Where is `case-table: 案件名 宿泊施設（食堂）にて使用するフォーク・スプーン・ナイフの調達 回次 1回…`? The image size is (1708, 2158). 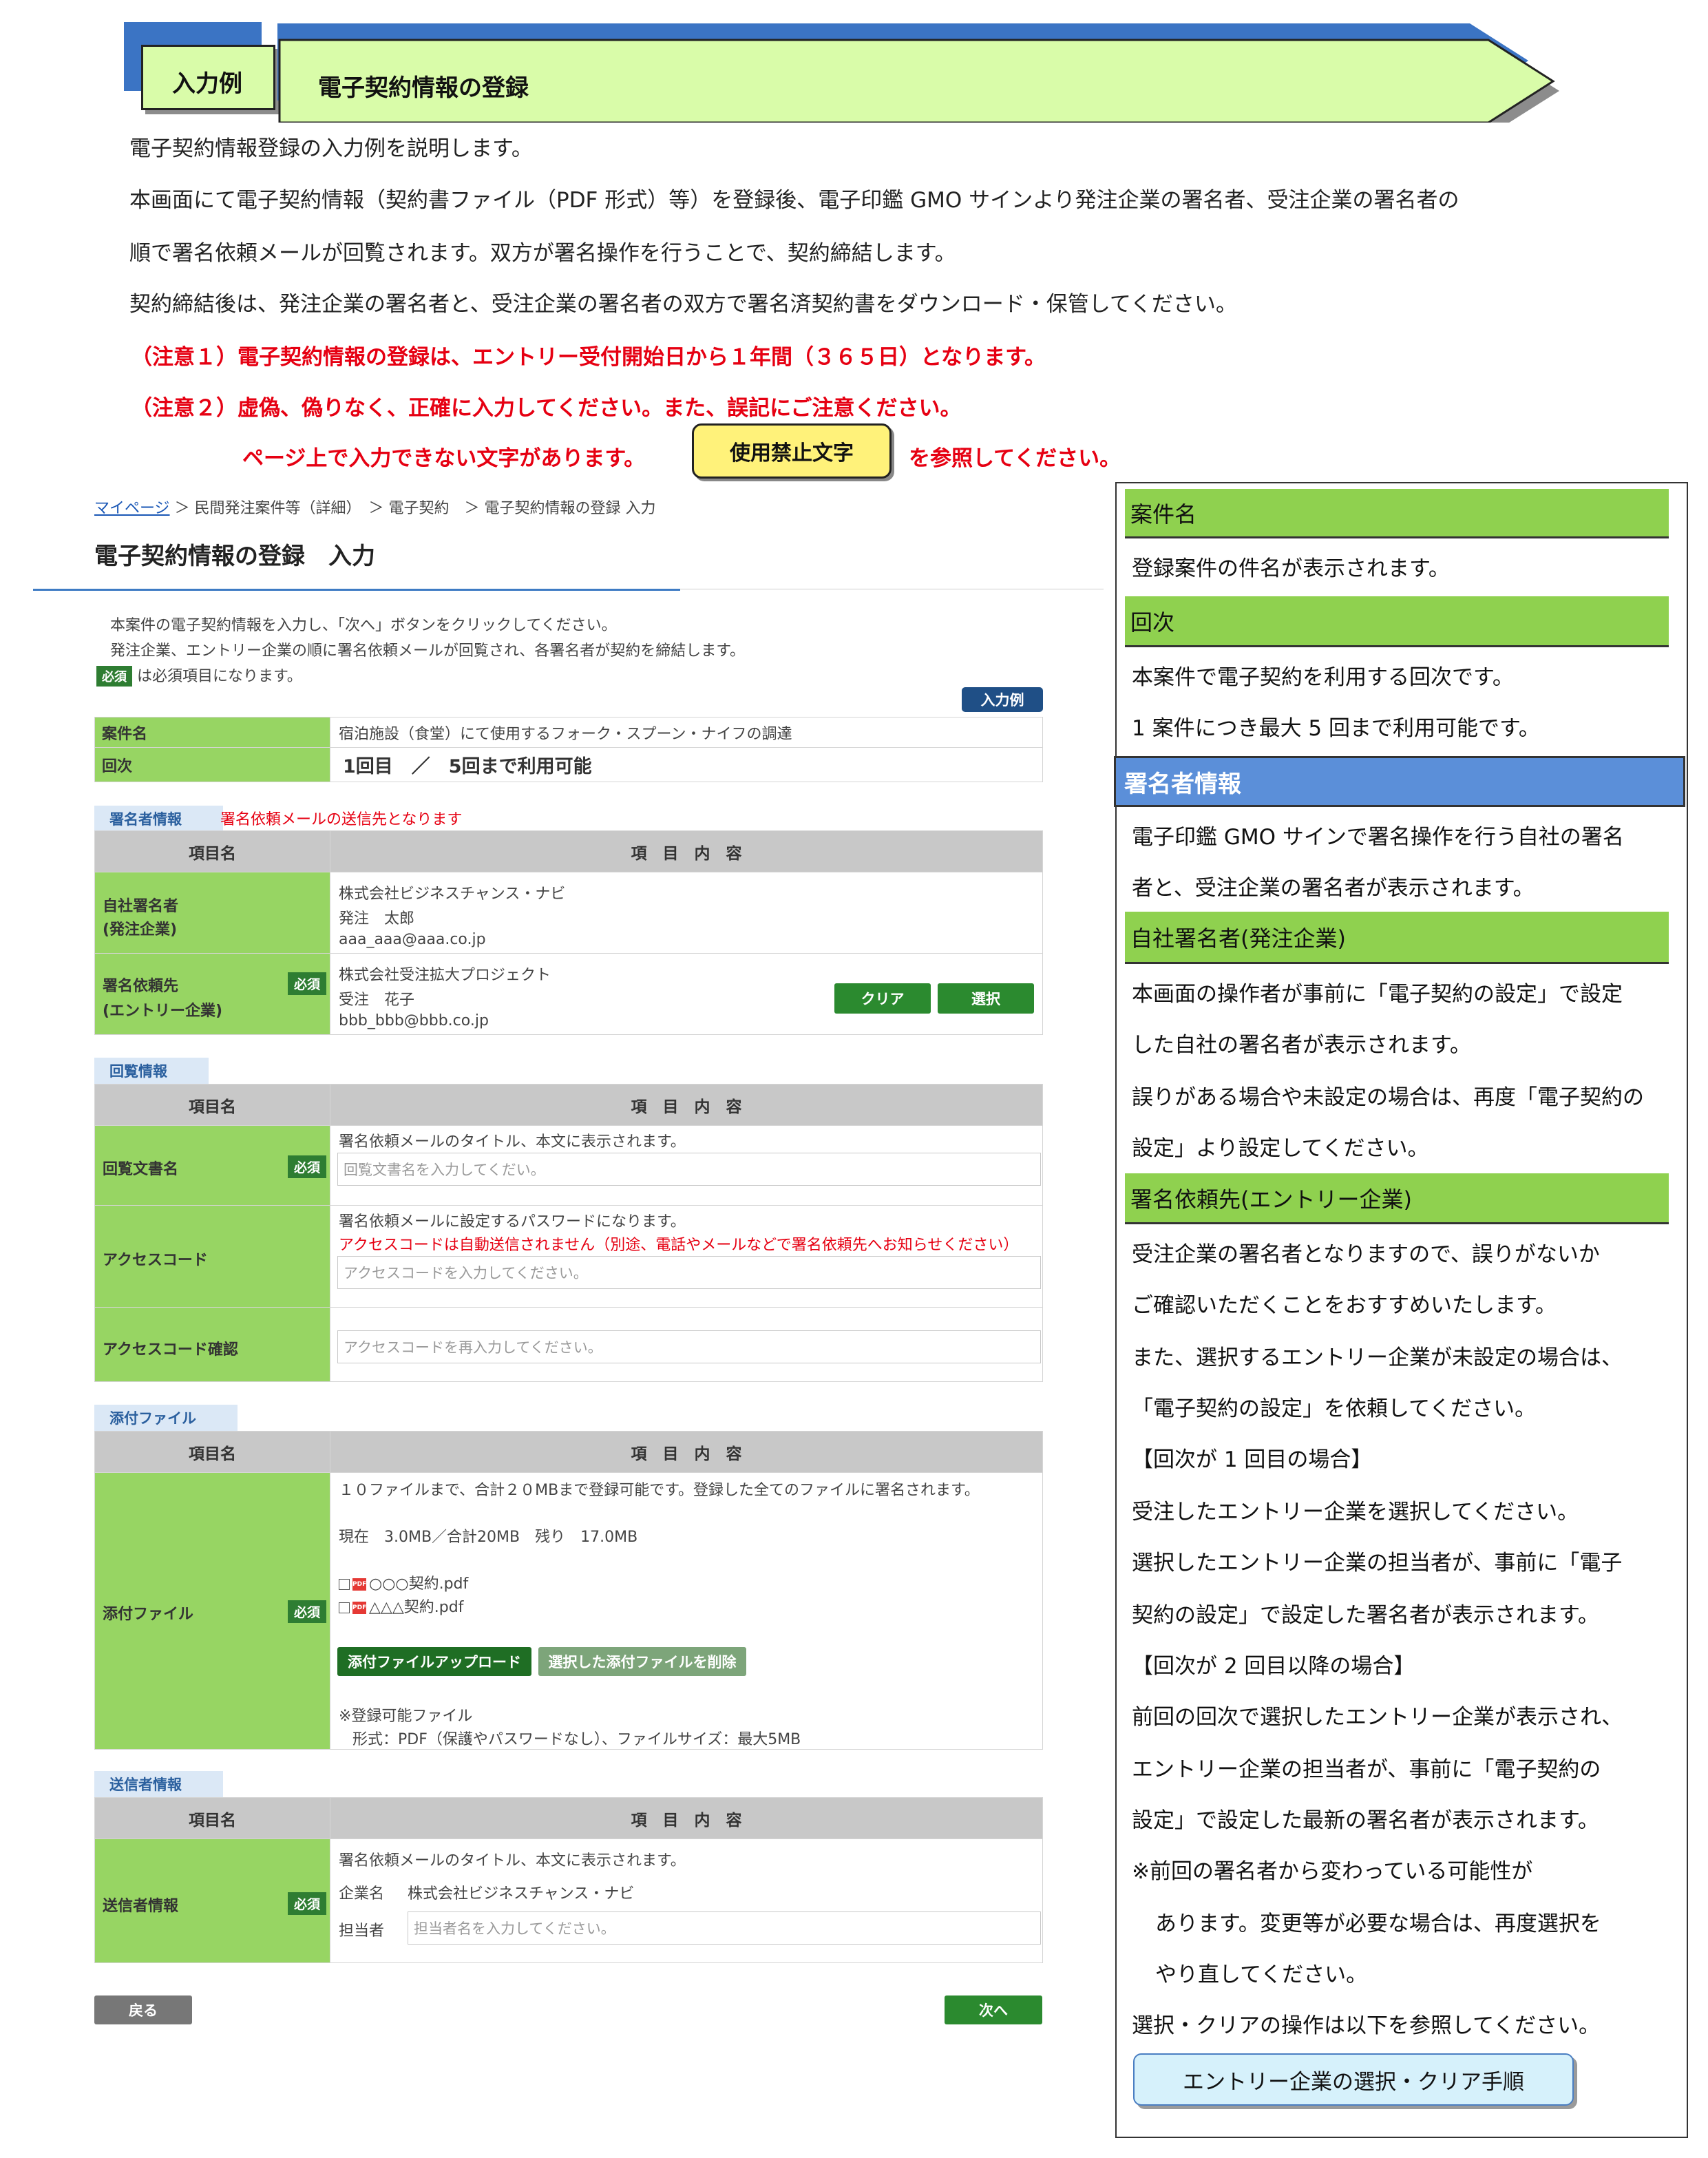
case-table: 案件名 宿泊施設（食堂）にて使用するフォーク・スプーン・ナイフの調達 回次 1回… is located at coordinates (568, 749).